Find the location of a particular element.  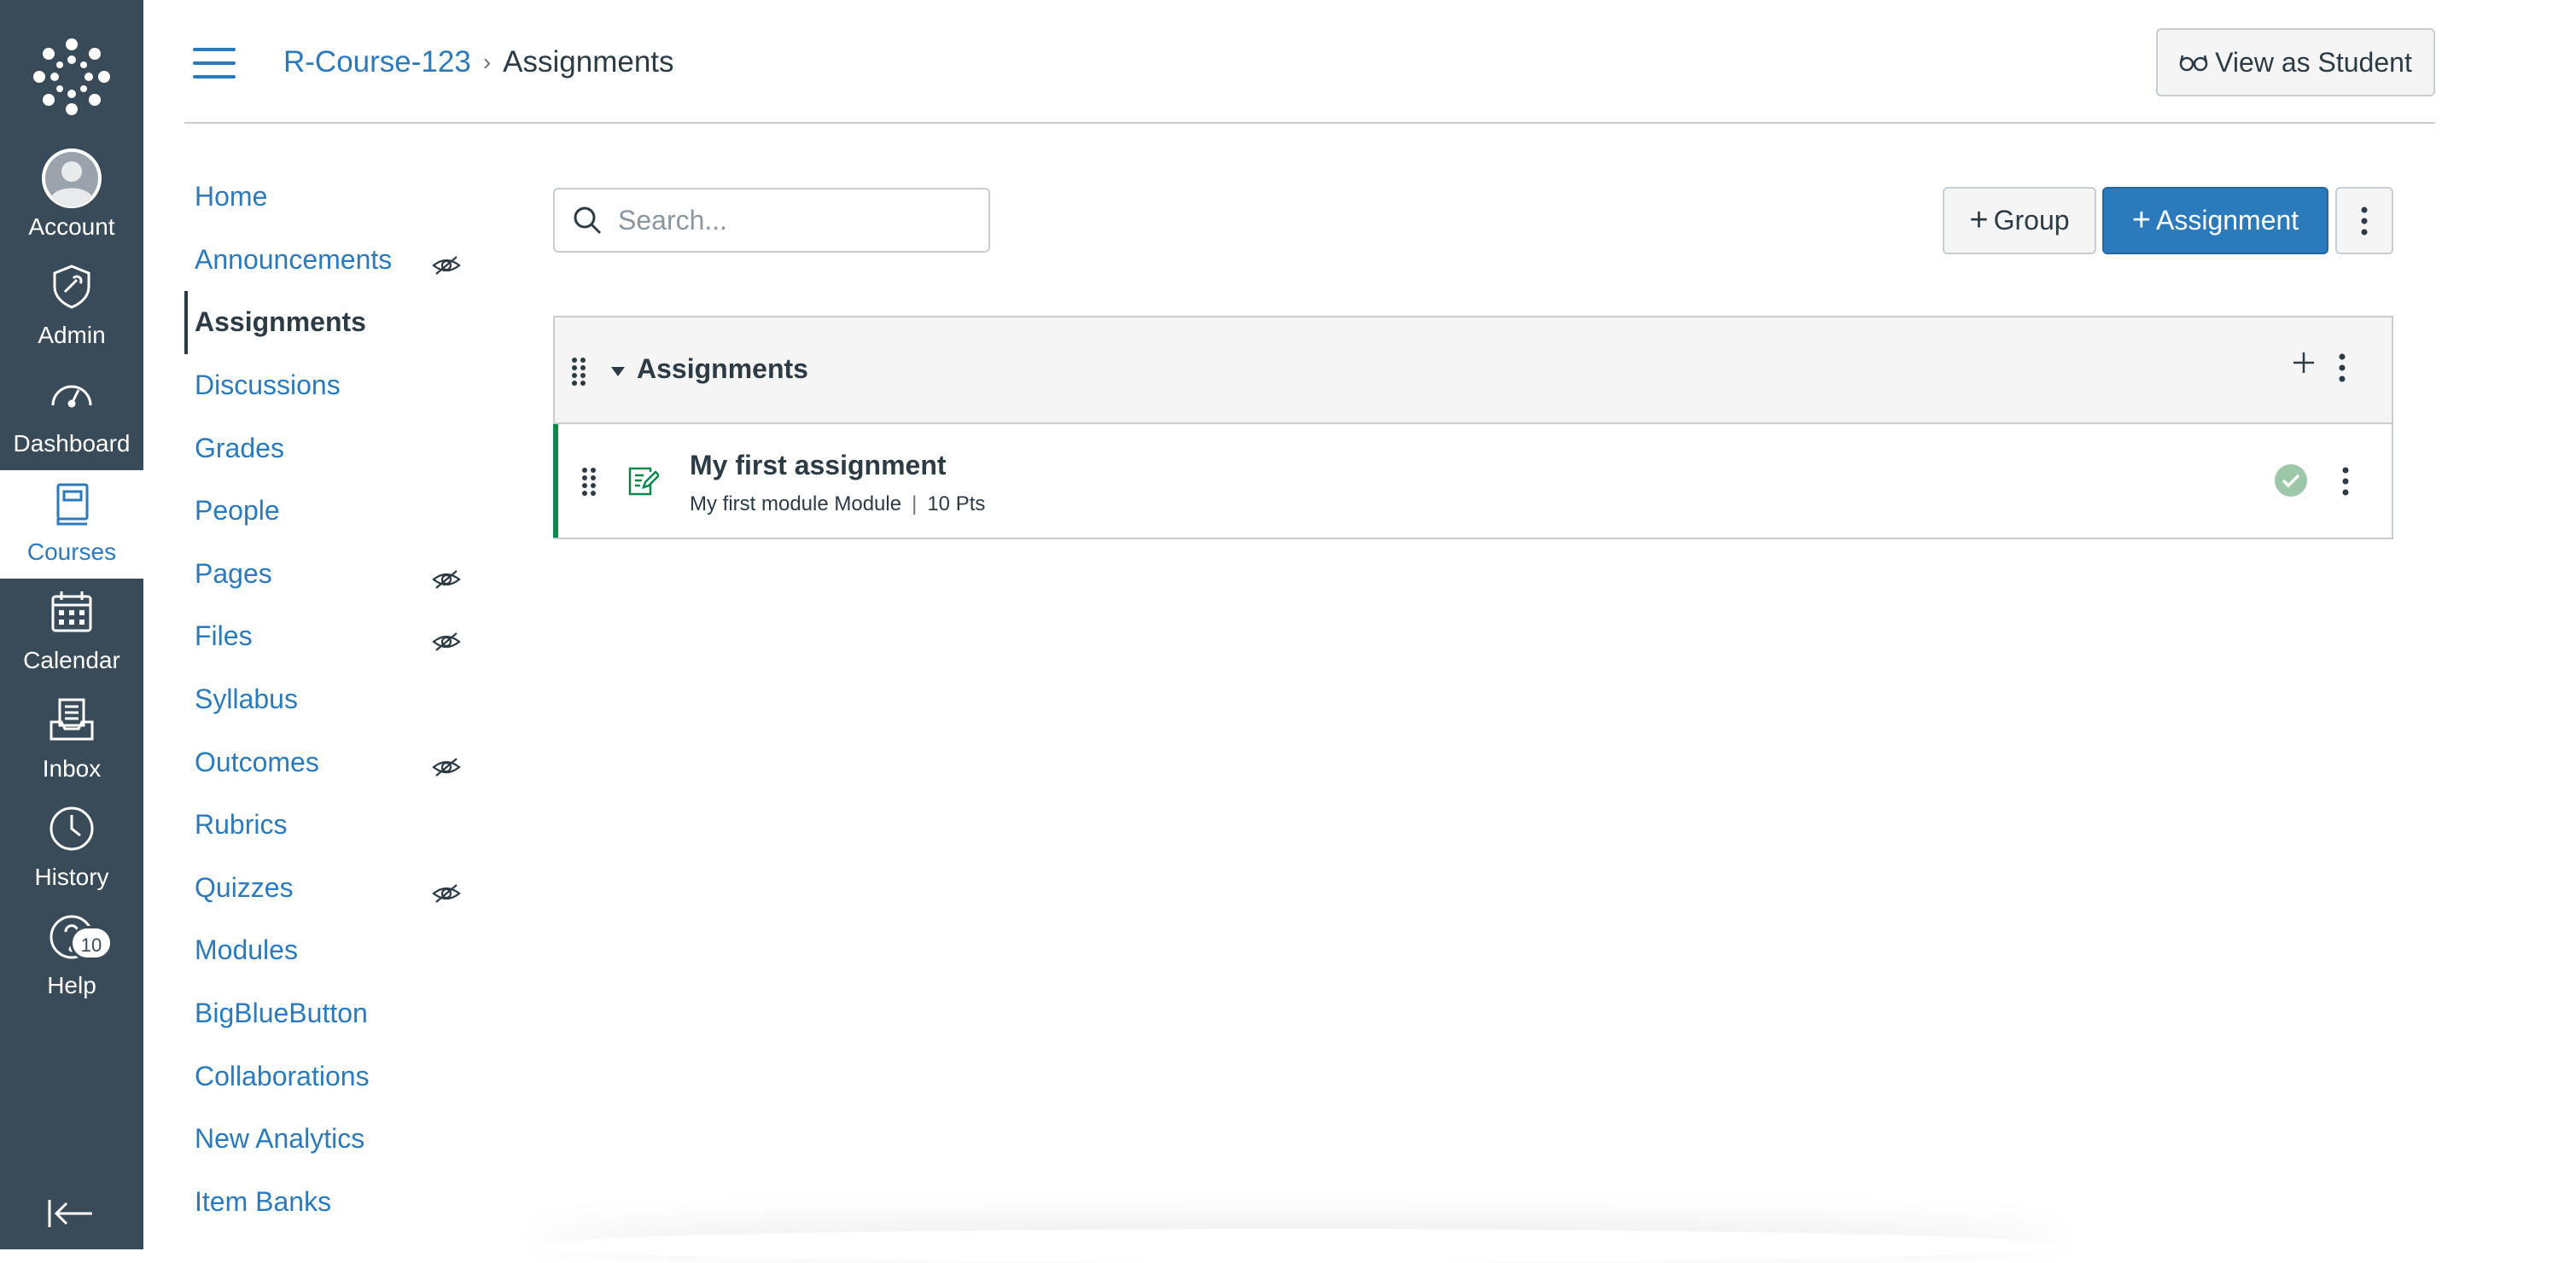

footer-shadow is located at coordinates (1297, 1246).